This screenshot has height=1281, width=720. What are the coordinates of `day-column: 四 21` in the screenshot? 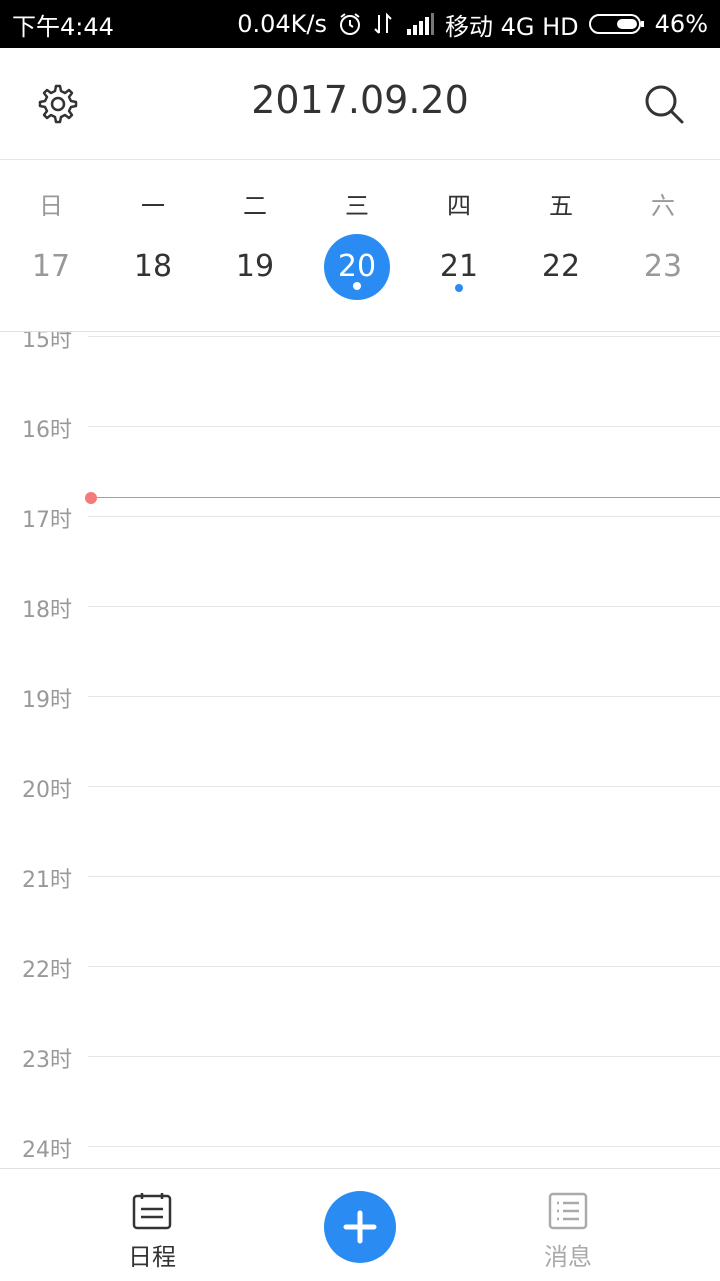 It's located at (459, 246).